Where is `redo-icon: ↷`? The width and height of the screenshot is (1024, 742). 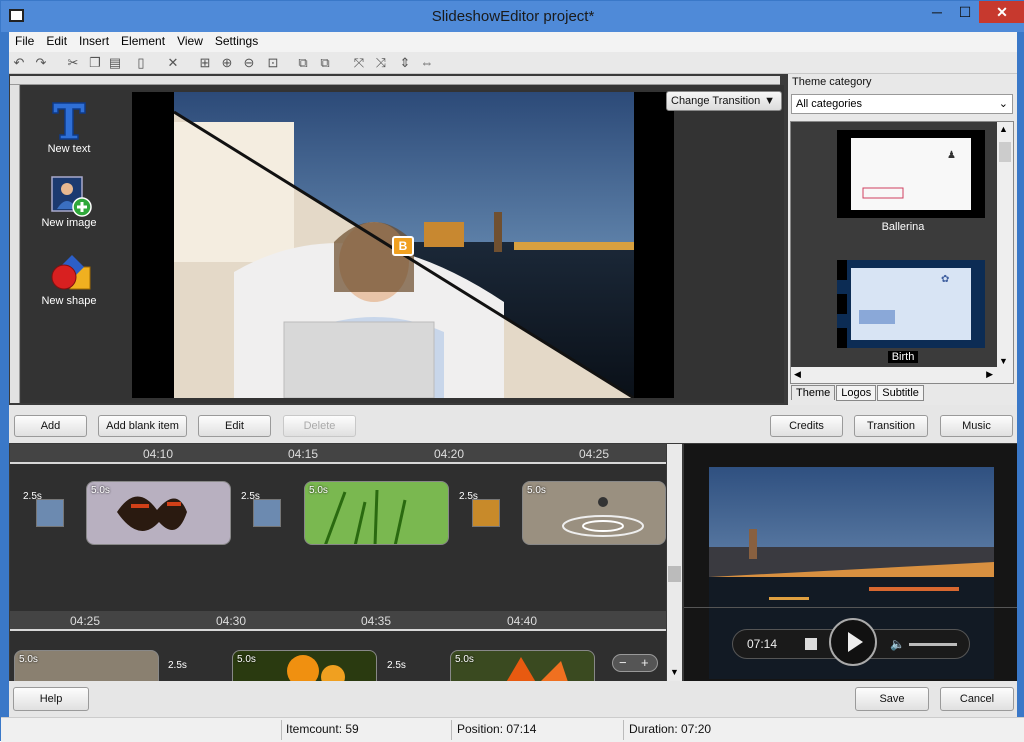
redo-icon: ↷ is located at coordinates (41, 63).